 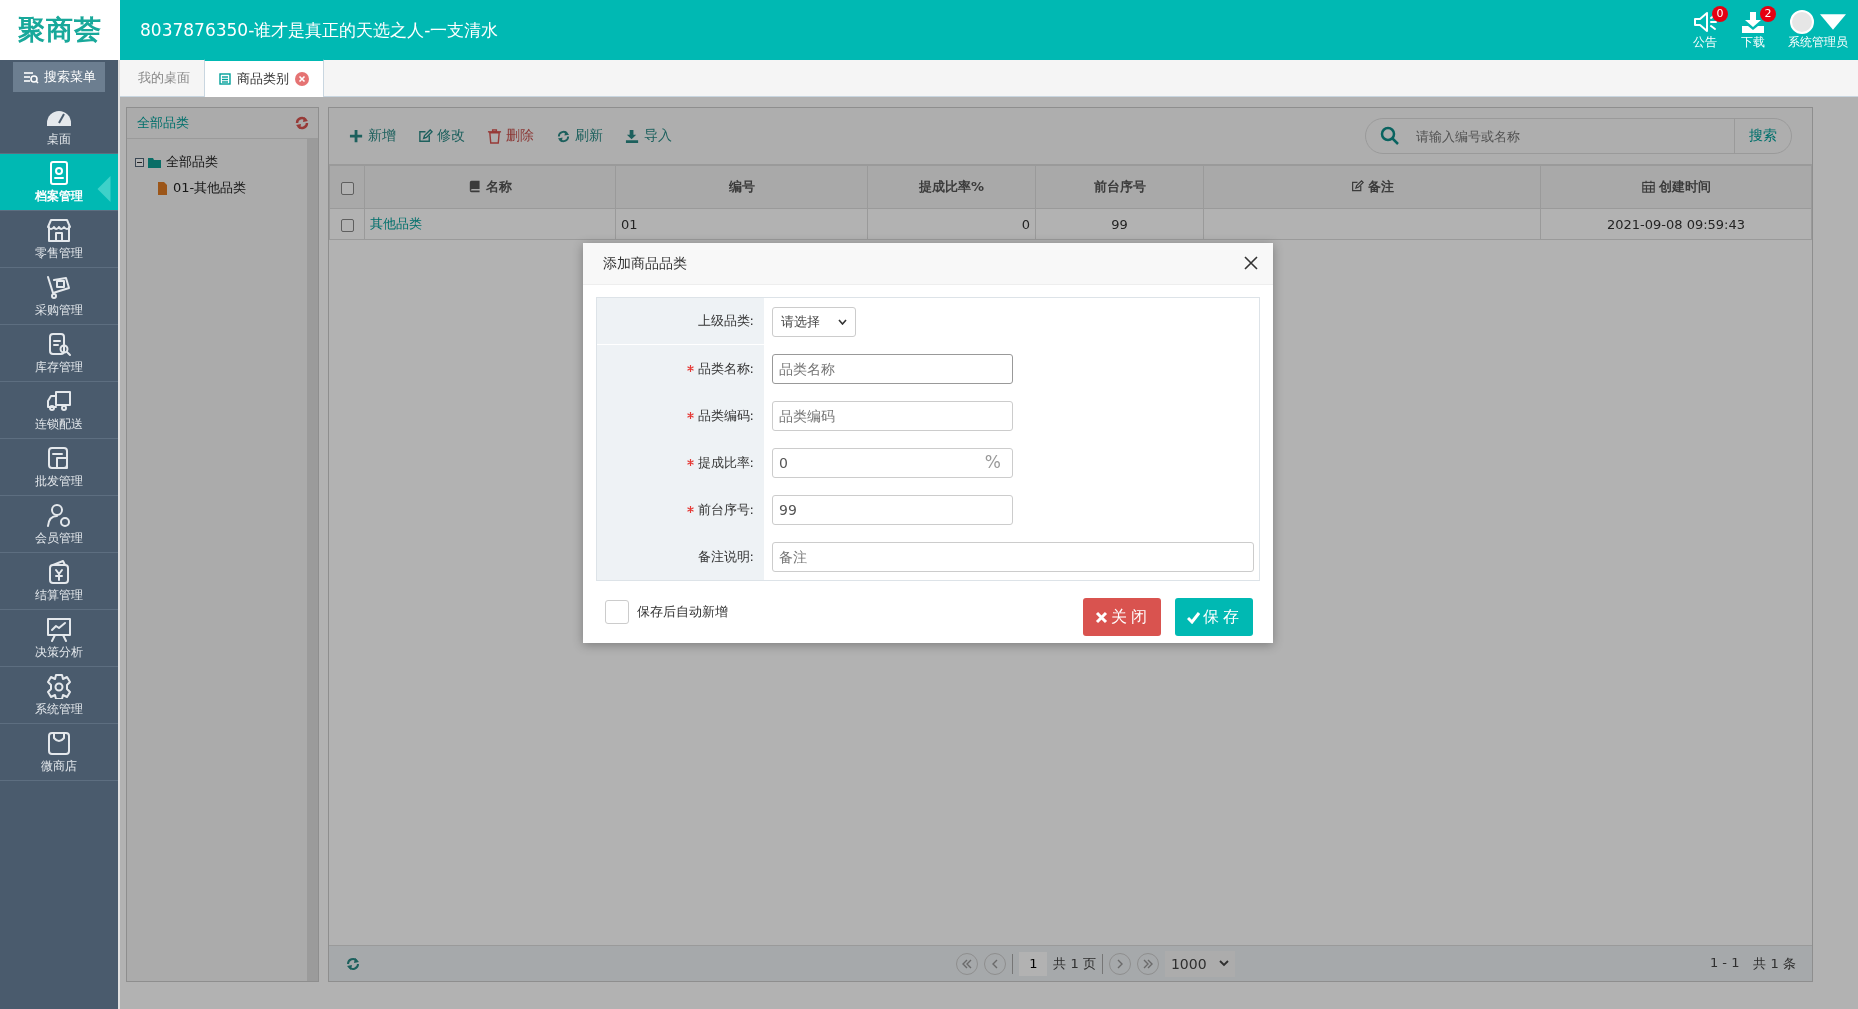 I want to click on sidebar-item: 会员管理, so click(x=59, y=524).